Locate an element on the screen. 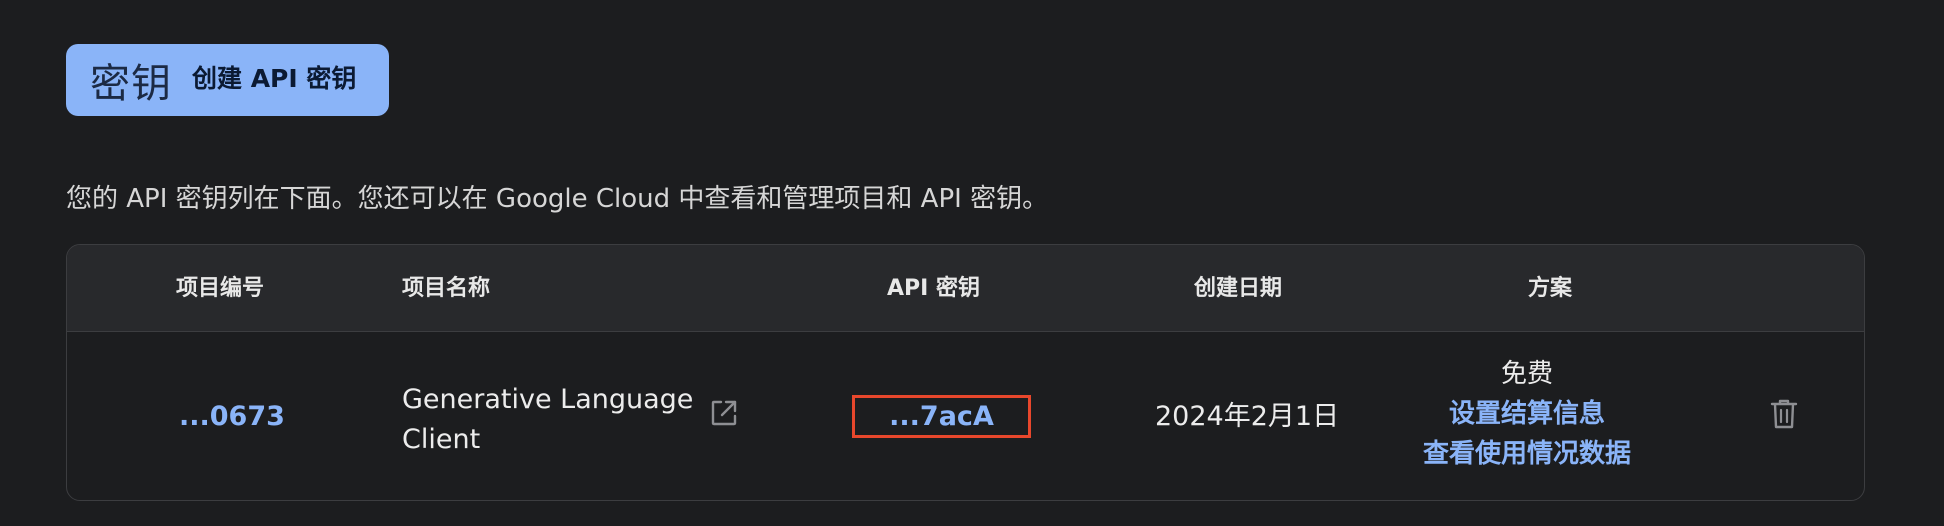  header-created-date: 创建日期 is located at coordinates (1238, 288).